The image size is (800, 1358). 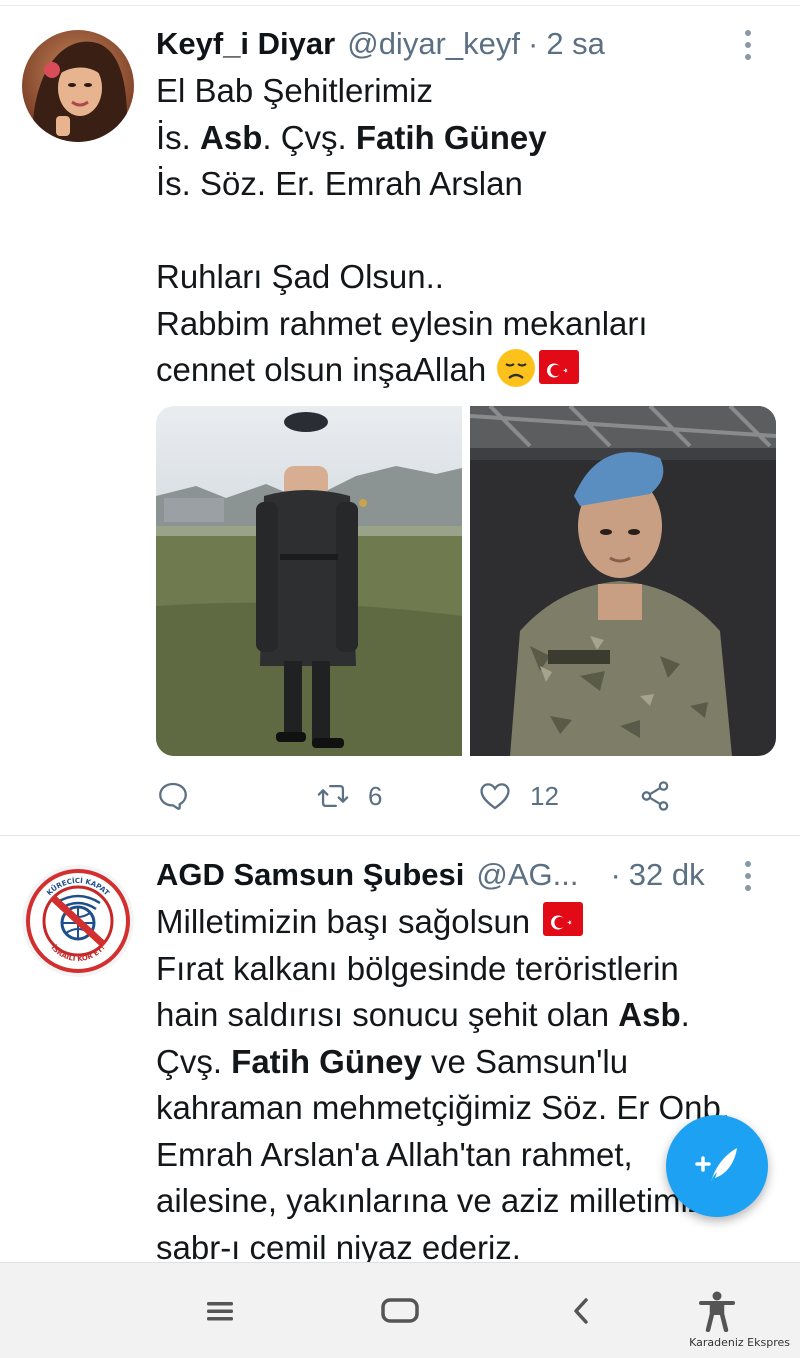 I want to click on text-line: Ruhları Şad Olsun.., so click(x=300, y=276).